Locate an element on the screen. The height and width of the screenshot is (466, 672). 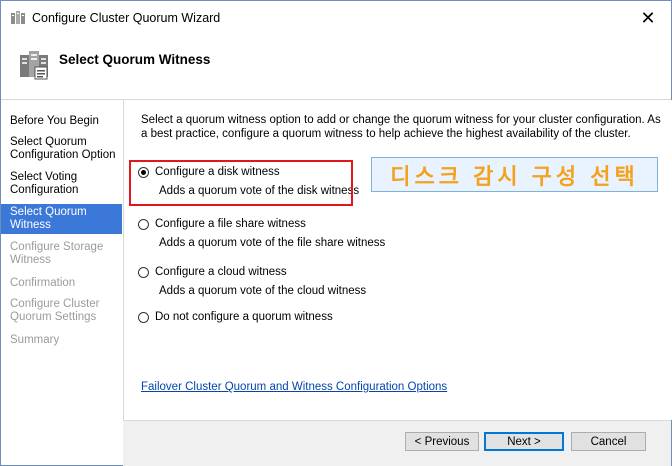
step-summary: Summary is located at coordinates (35, 340).